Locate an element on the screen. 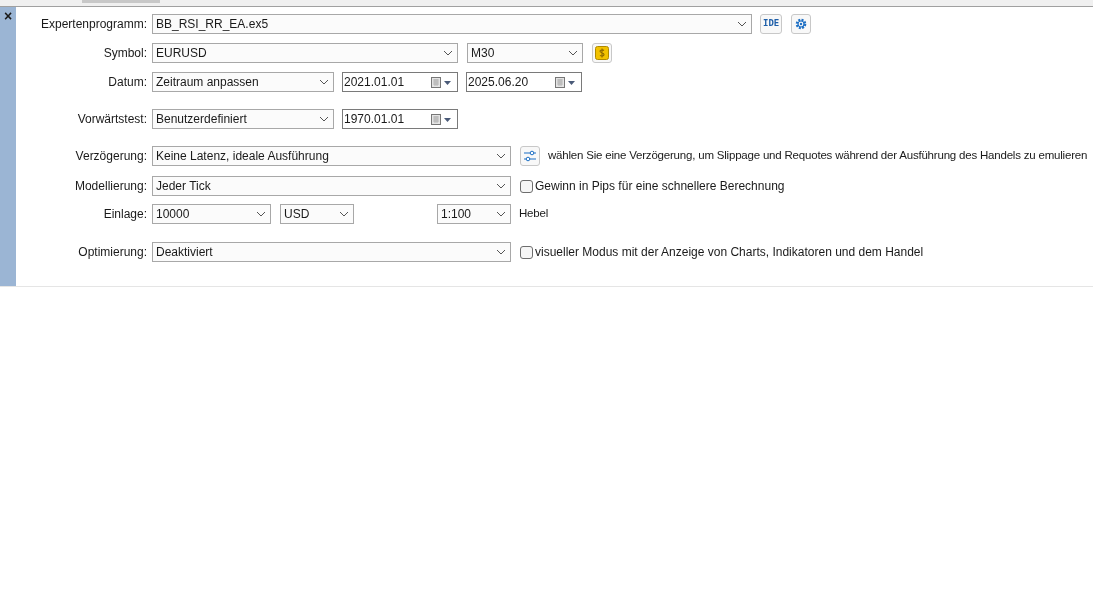  dropdown-field: M30 is located at coordinates (525, 53).